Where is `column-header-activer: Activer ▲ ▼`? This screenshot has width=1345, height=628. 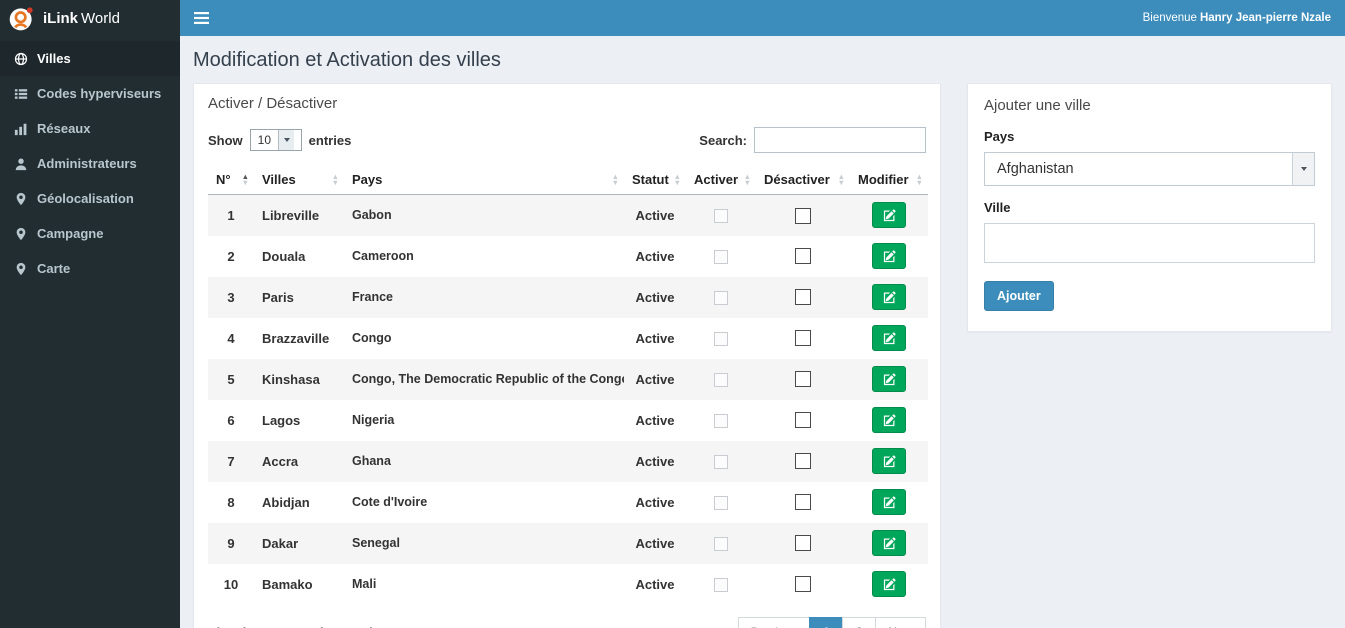 column-header-activer: Activer ▲ ▼ is located at coordinates (721, 180).